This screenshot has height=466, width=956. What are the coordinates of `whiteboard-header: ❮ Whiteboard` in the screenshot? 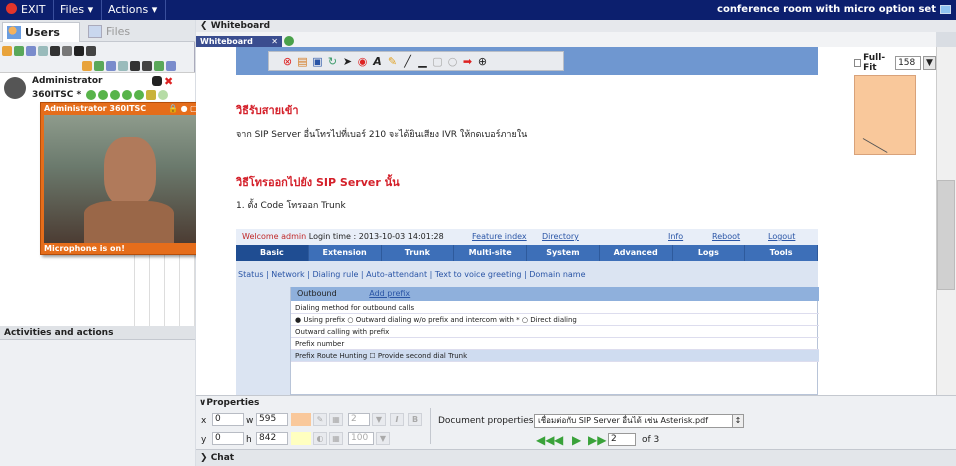 It's located at (576, 26).